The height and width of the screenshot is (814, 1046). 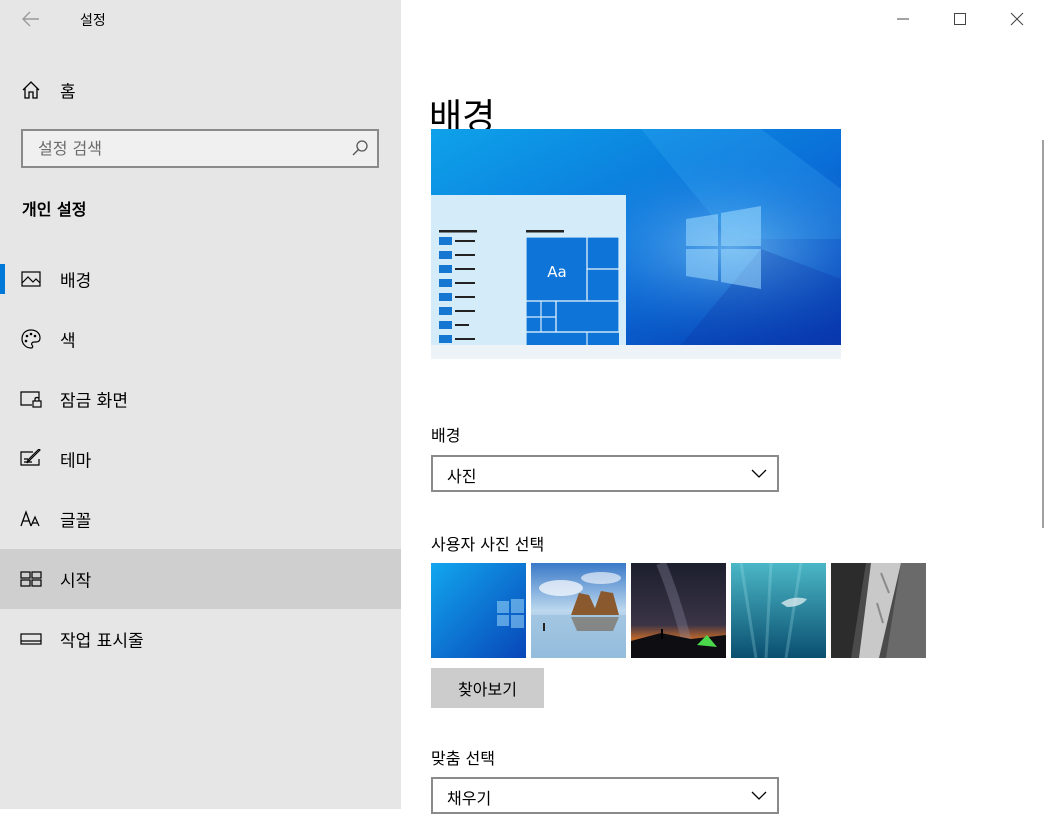 What do you see at coordinates (200, 579) in the screenshot?
I see `sidebar-item-start: 시작` at bounding box center [200, 579].